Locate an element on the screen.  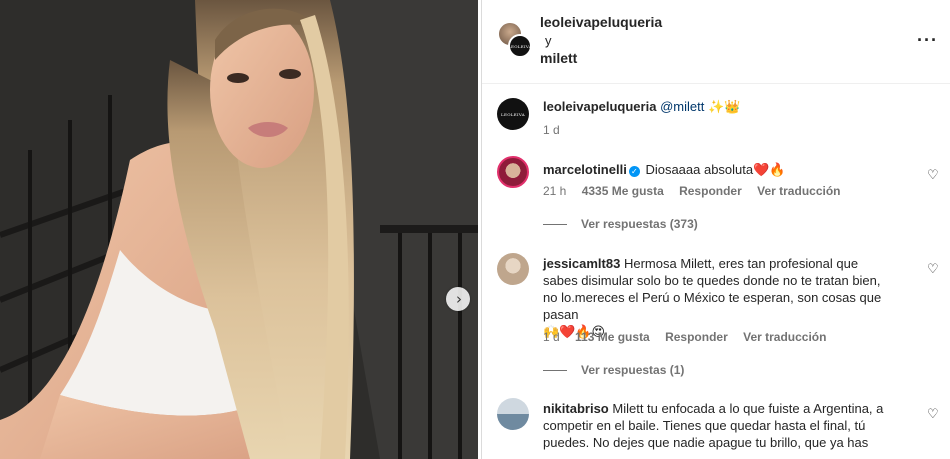
collab-avatars: LEOLEIVA is located at coordinates (518, 42).